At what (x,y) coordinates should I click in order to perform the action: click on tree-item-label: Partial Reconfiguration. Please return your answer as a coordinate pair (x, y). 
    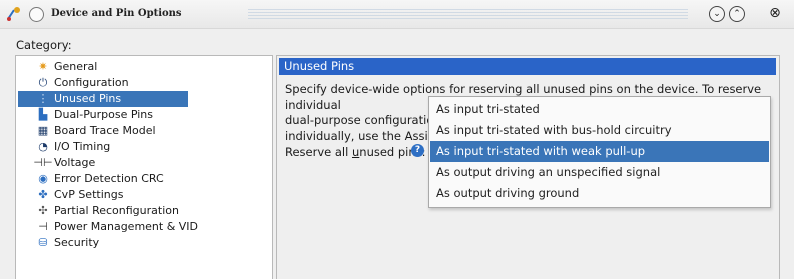
    Looking at the image, I should click on (116, 210).